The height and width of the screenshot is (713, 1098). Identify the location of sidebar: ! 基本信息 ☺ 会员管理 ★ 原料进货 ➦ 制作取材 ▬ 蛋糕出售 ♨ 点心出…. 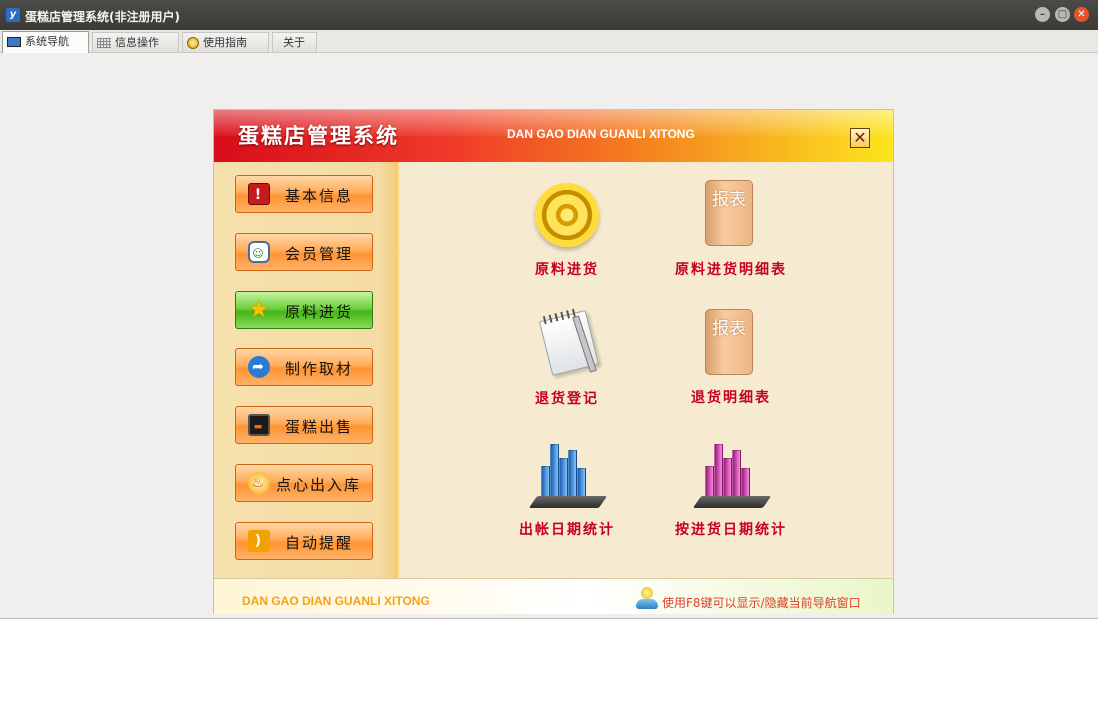
(306, 370).